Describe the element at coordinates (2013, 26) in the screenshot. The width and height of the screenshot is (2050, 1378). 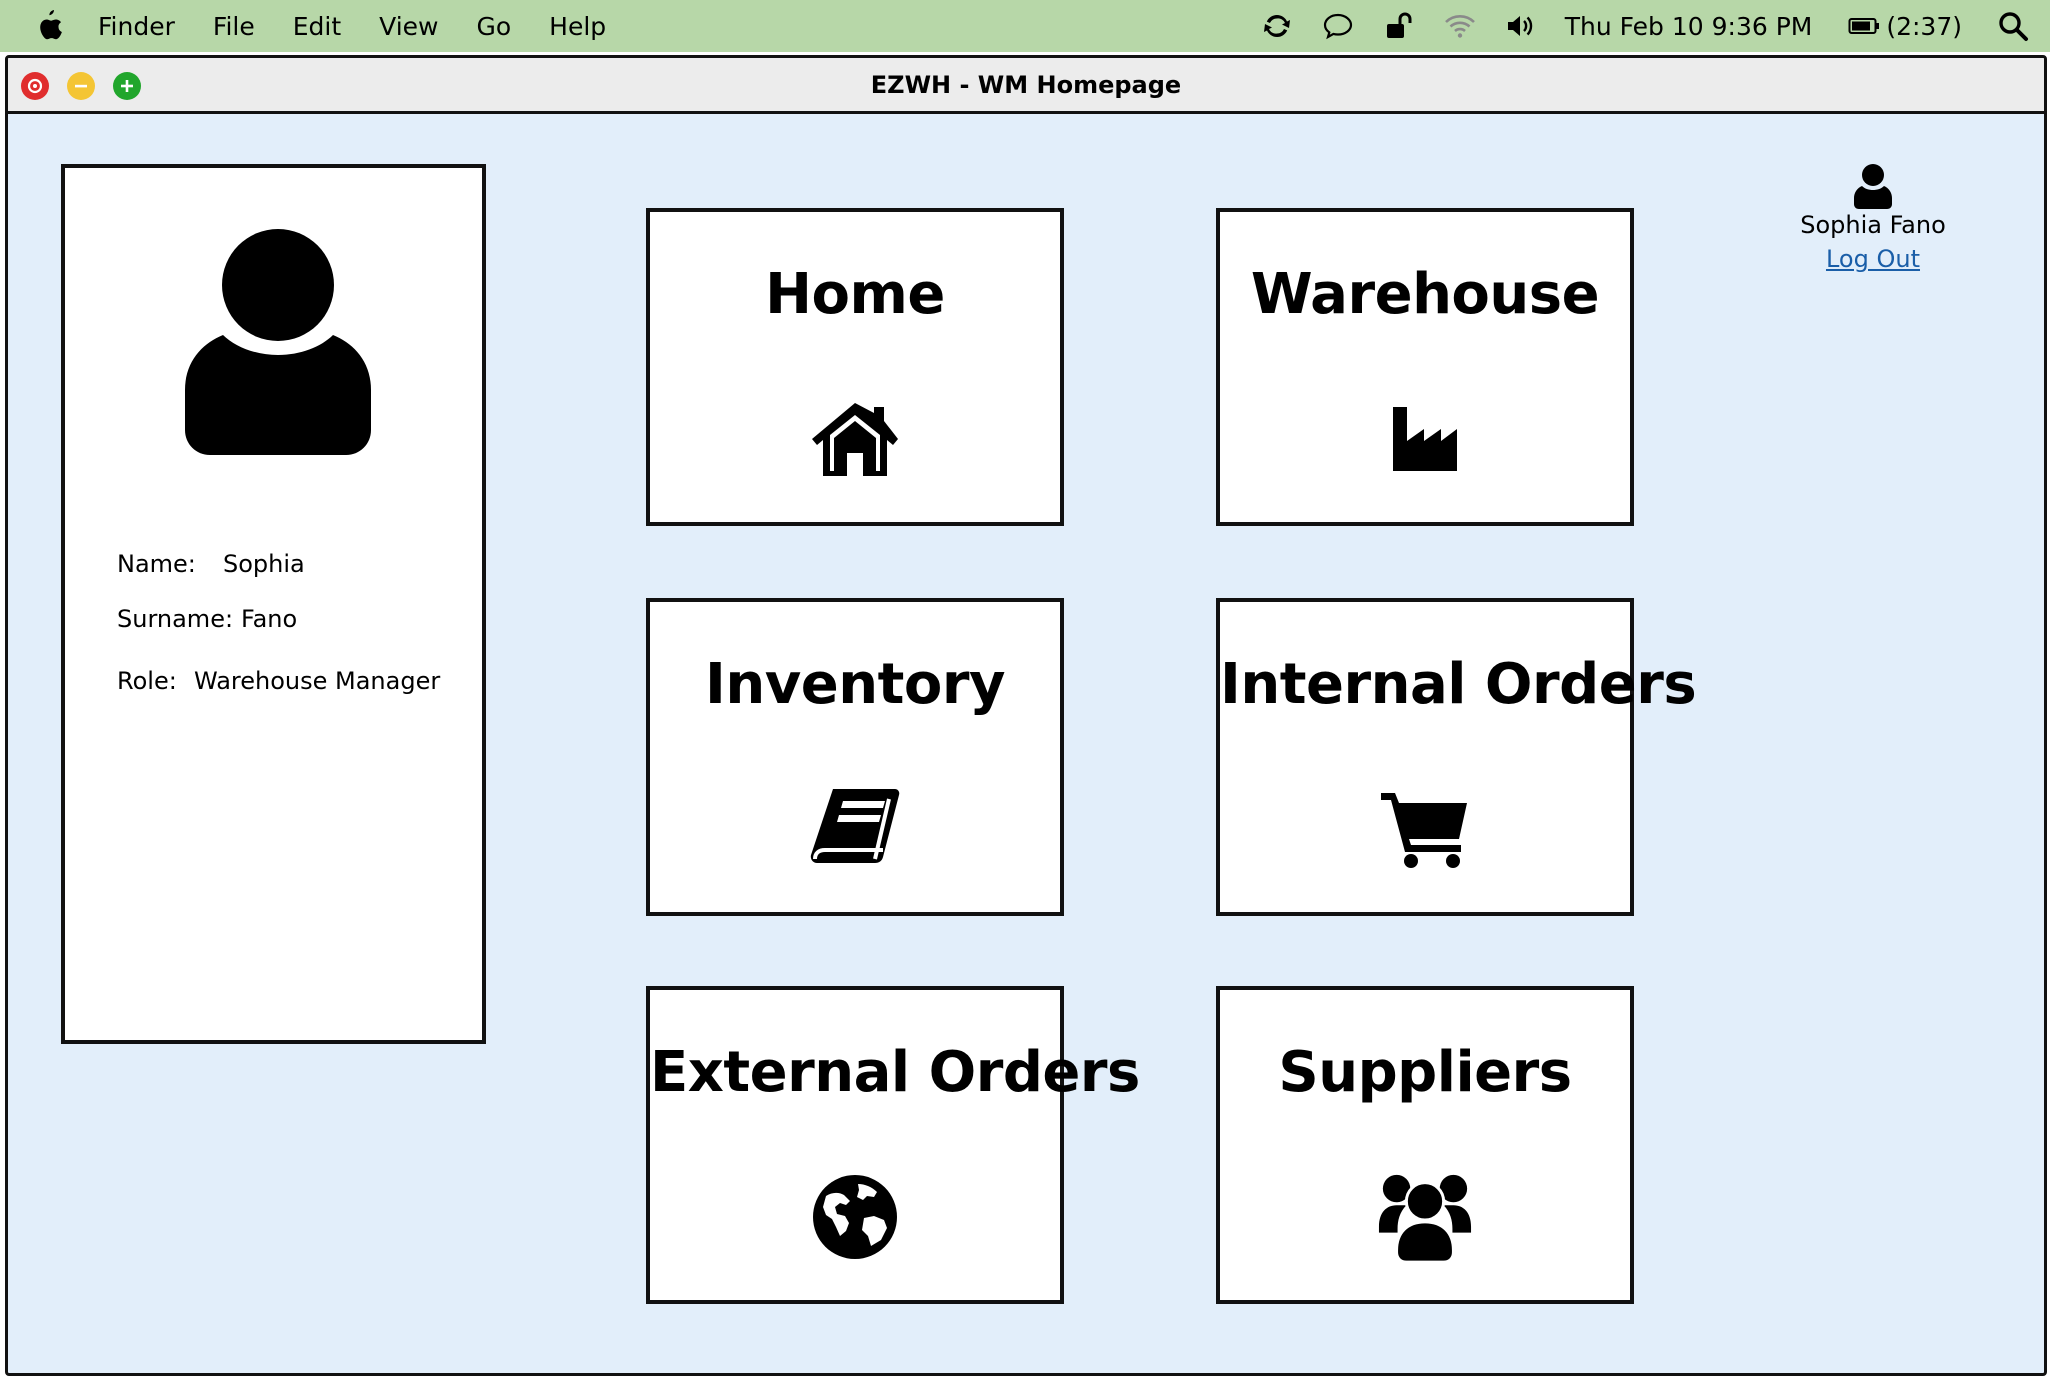
I see `search-icon` at that location.